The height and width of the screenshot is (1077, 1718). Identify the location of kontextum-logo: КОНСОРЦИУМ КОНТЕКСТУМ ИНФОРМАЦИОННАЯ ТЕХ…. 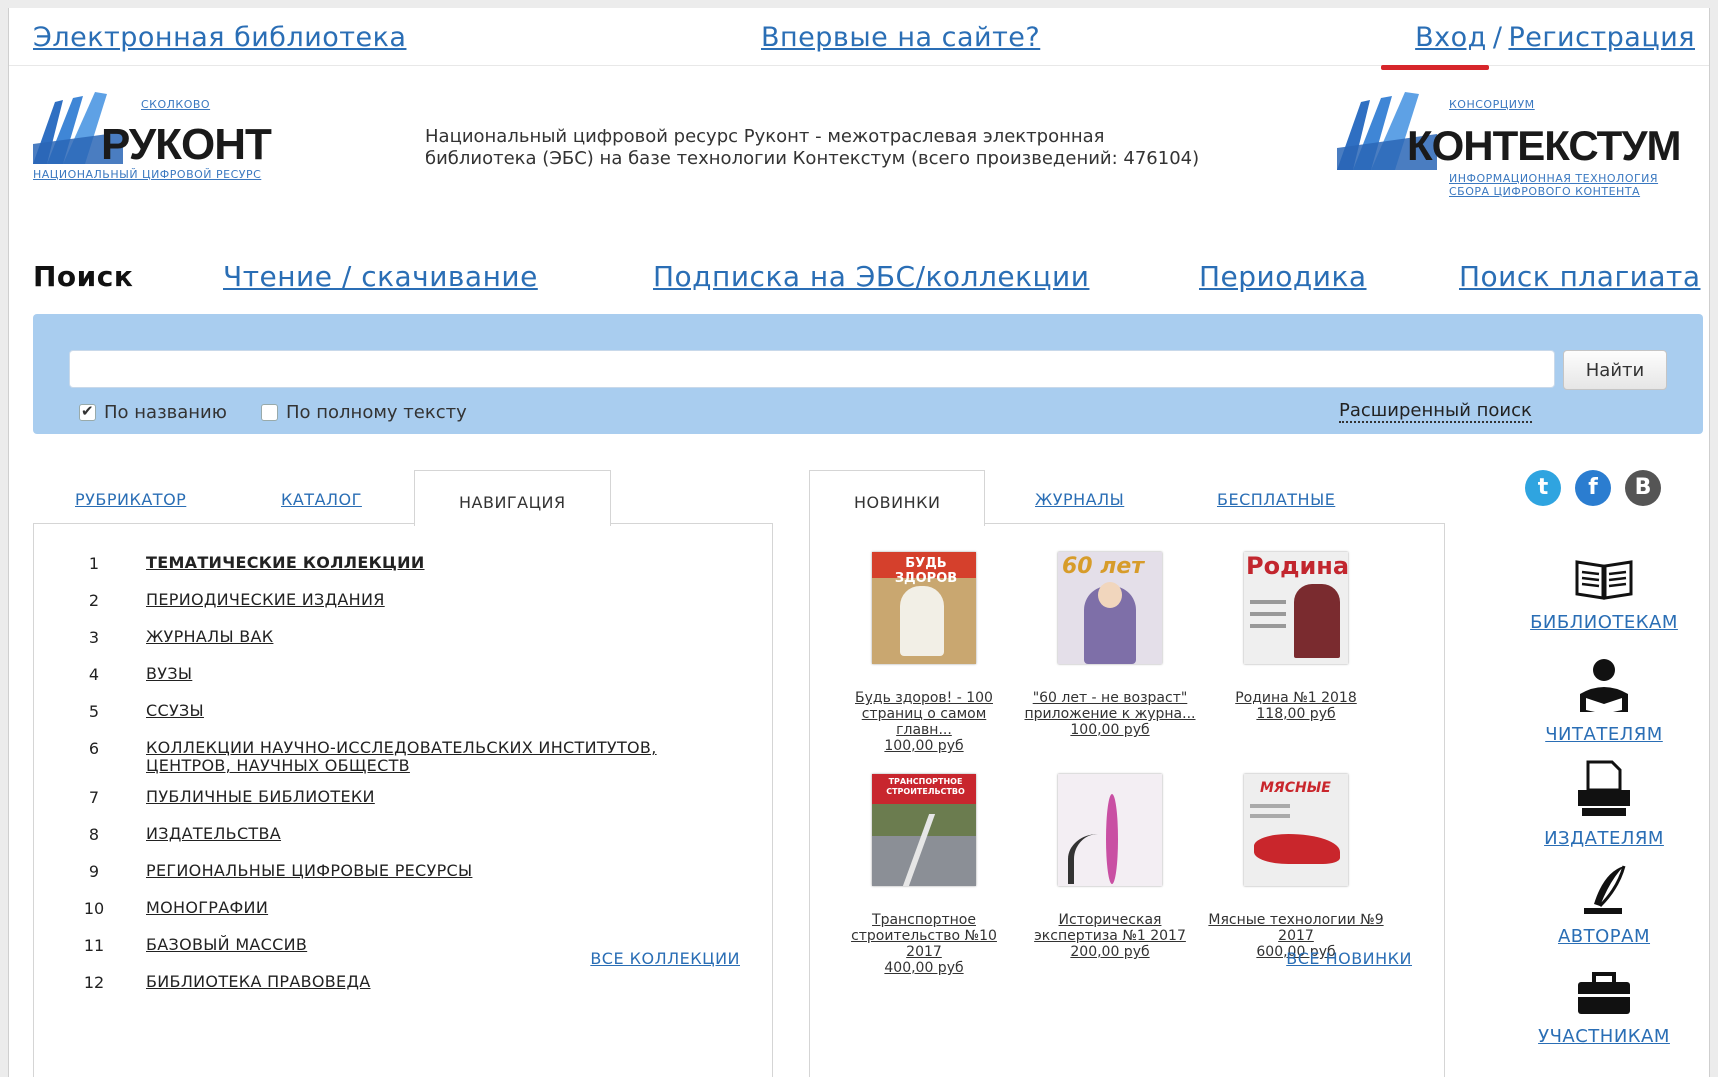
(1522, 152).